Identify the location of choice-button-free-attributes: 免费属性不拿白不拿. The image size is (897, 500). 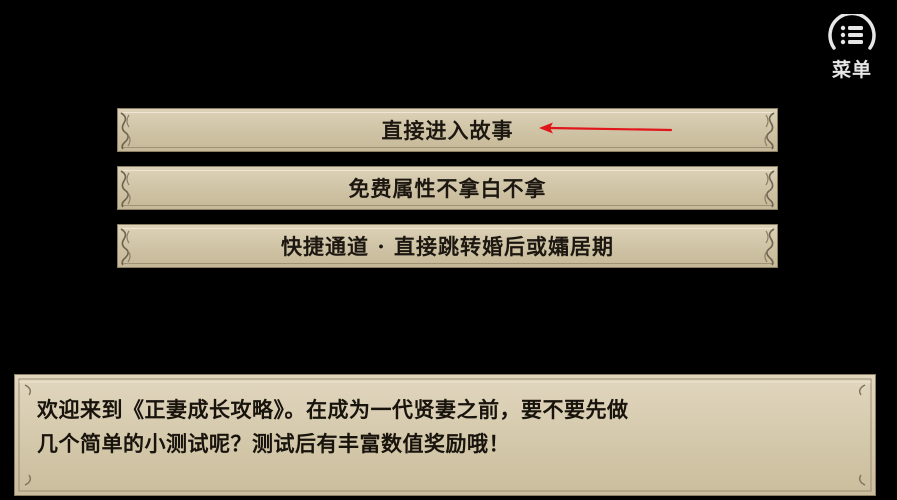
(447, 188).